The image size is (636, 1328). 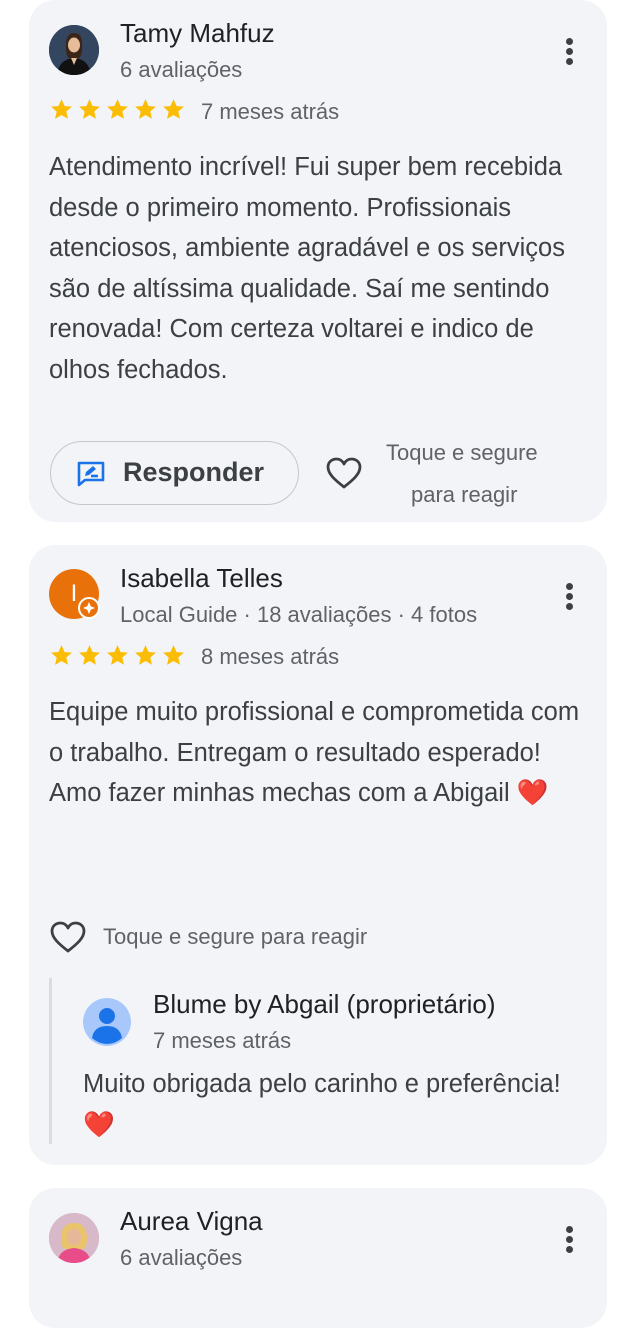 What do you see at coordinates (462, 452) in the screenshot?
I see `react-hint-line1: Toque e segure` at bounding box center [462, 452].